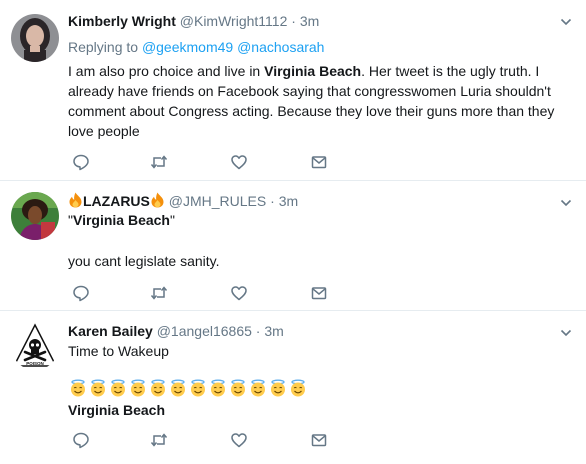 The image size is (586, 464). I want to click on replying-to: Replying to @geekmom49 @nachosarah, so click(196, 47).